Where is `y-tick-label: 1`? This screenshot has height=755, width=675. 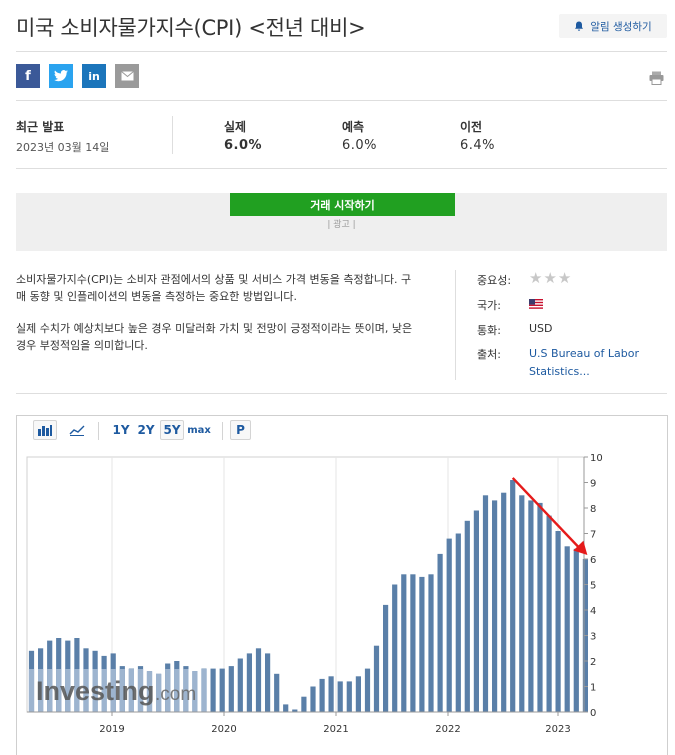
y-tick-label: 1 is located at coordinates (593, 688).